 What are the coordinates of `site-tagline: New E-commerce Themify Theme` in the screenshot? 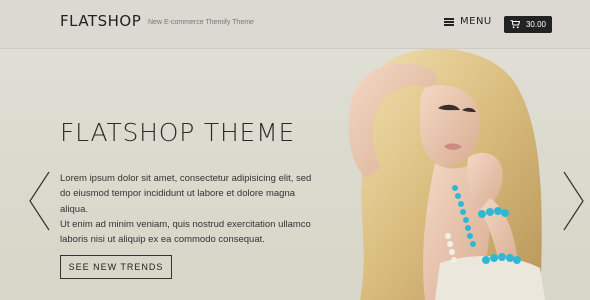 It's located at (201, 22).